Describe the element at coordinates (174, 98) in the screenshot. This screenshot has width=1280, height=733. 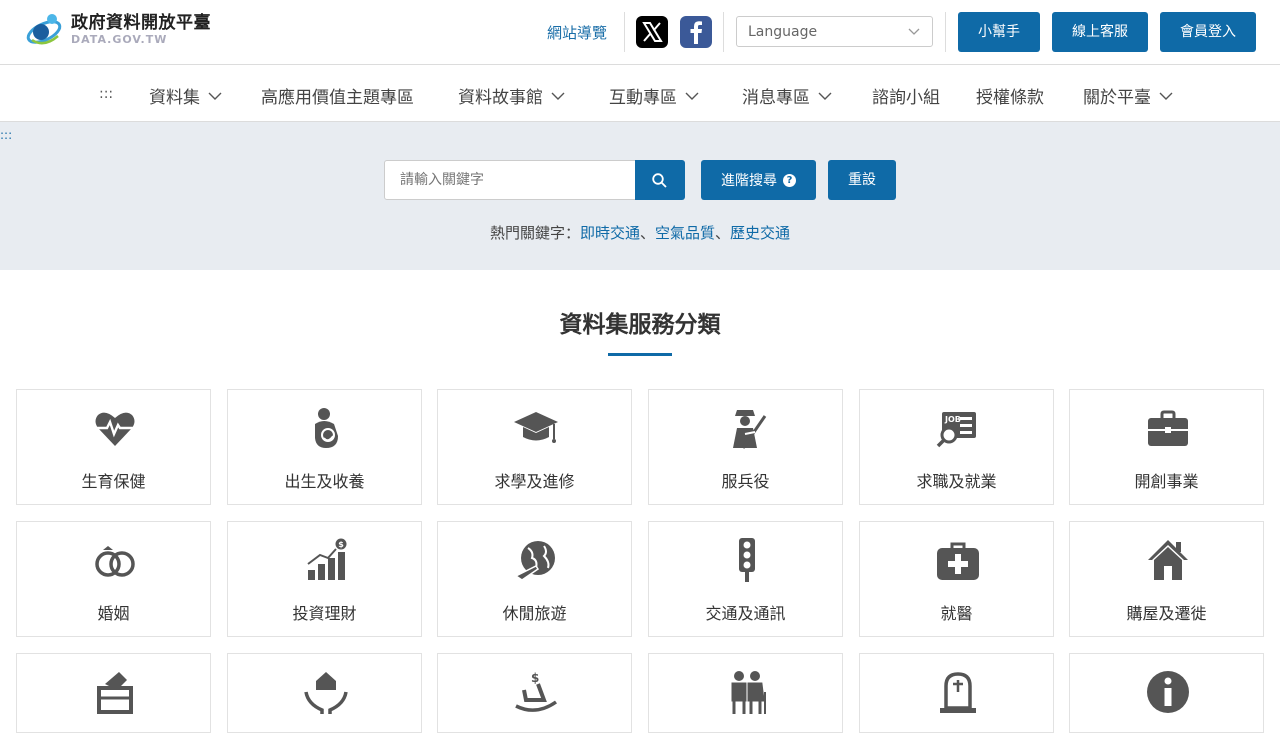
I see `nav-item-label: 資料集` at that location.